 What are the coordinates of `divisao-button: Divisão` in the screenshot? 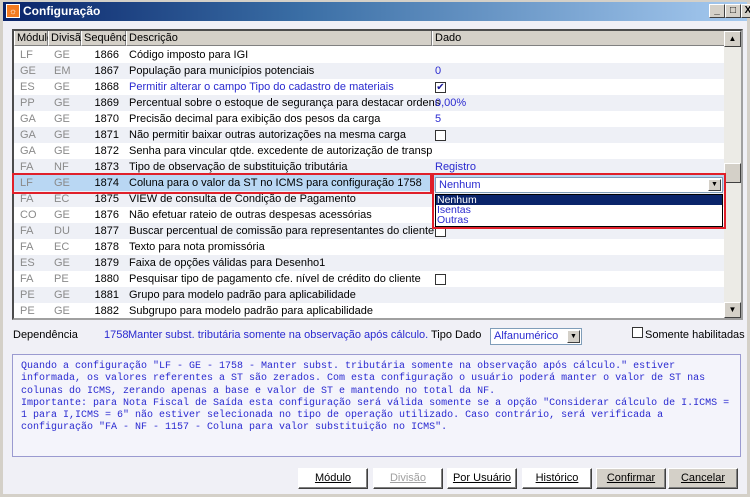 It's located at (408, 478).